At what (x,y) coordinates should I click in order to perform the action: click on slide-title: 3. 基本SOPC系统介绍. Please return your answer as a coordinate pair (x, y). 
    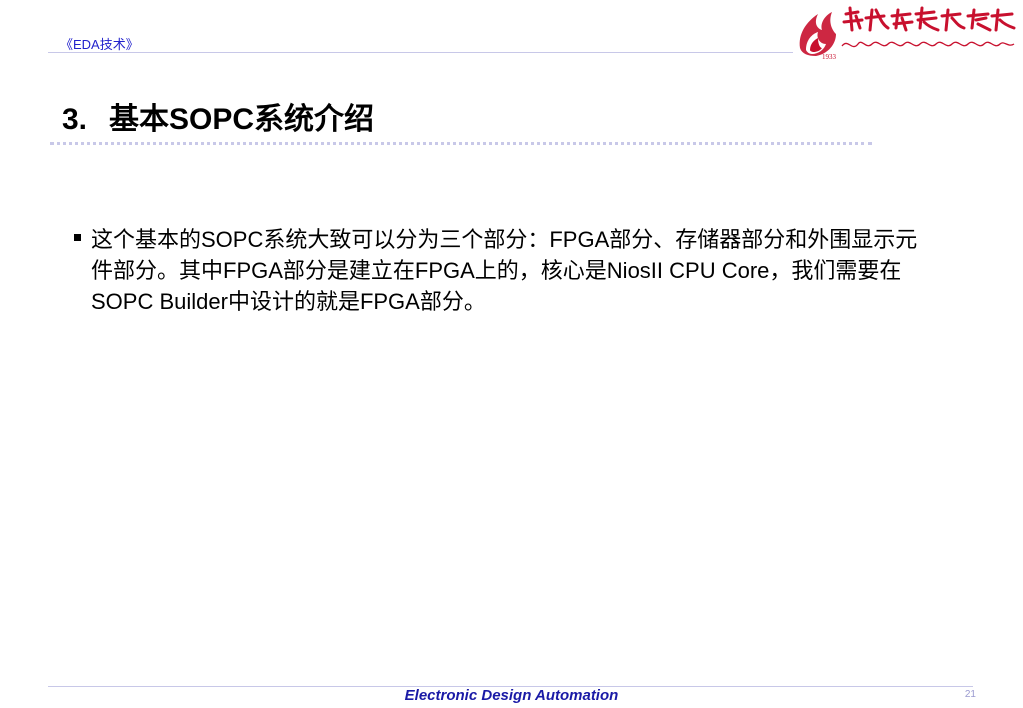
    Looking at the image, I should click on (218, 116).